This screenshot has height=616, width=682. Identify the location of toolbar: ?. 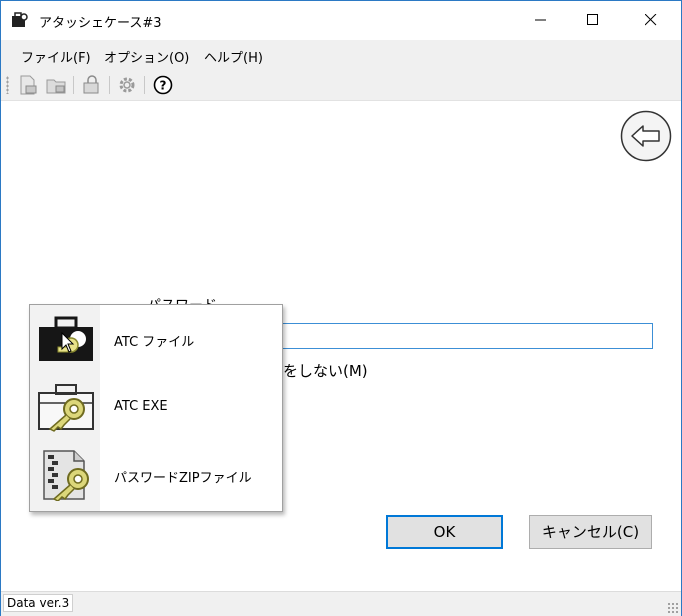
(341, 85).